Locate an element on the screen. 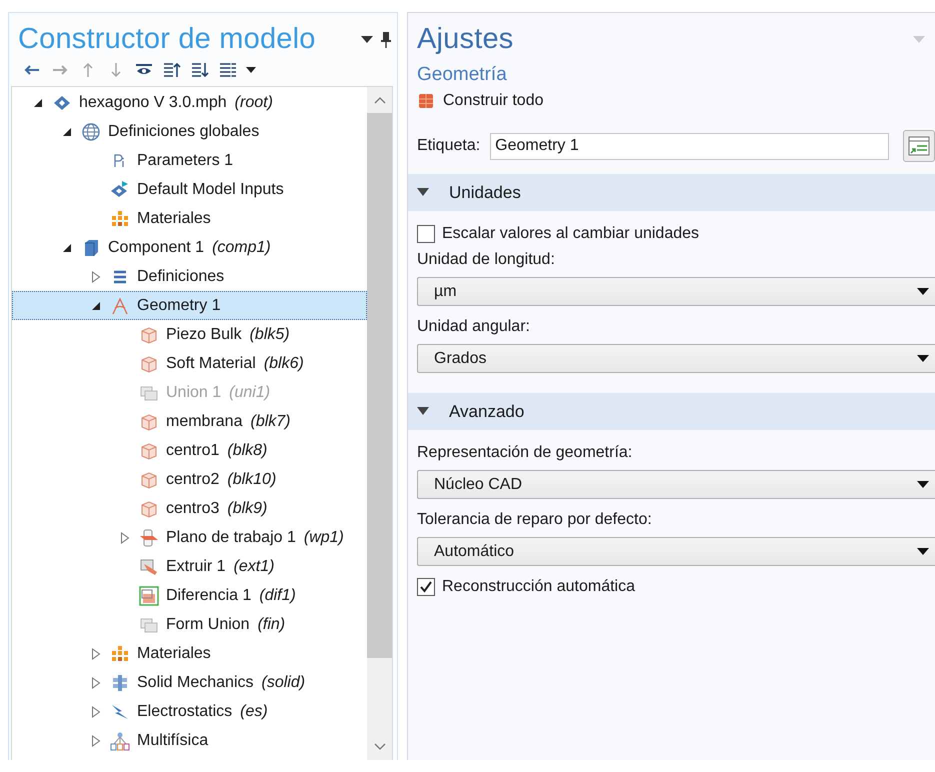  item-label: centro3 is located at coordinates (193, 509).